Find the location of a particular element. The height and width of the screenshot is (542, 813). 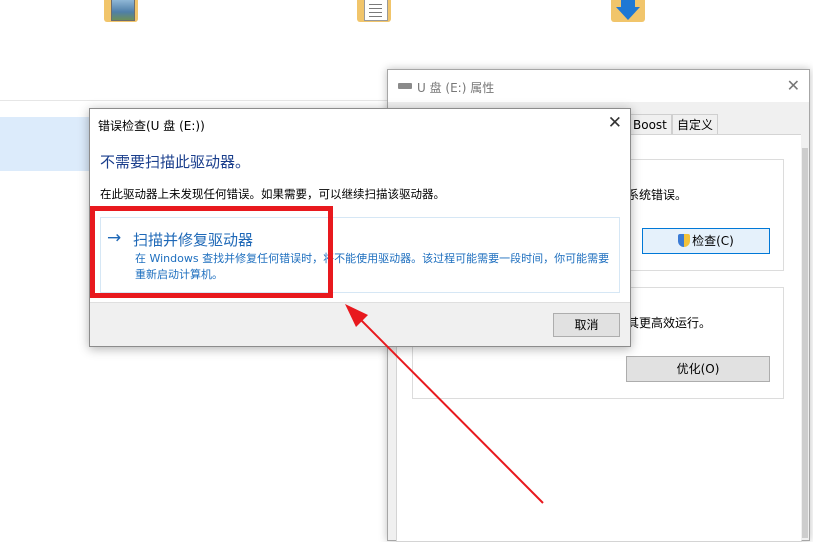

scrollbar-thumb is located at coordinates (805, 343).